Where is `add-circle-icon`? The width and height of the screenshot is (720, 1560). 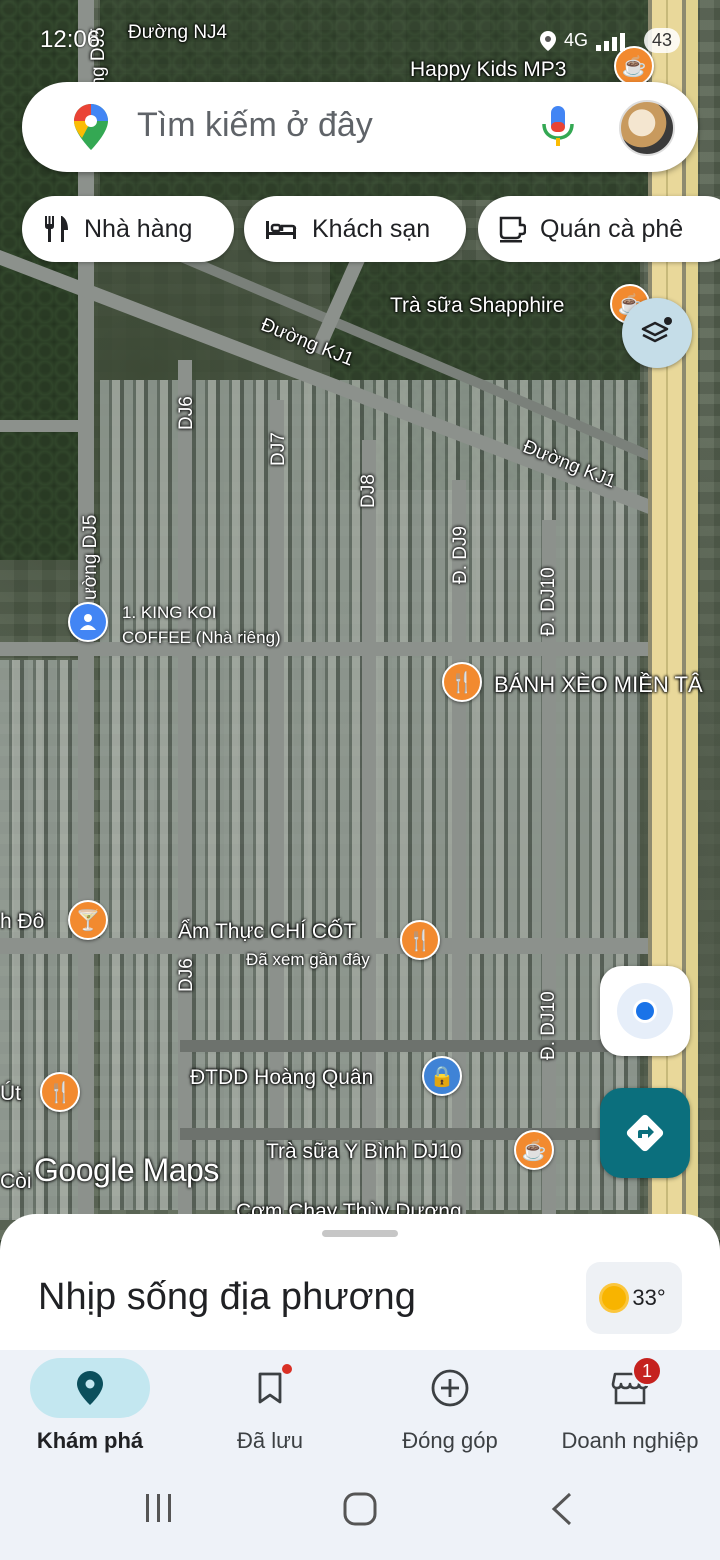
add-circle-icon is located at coordinates (450, 1388).